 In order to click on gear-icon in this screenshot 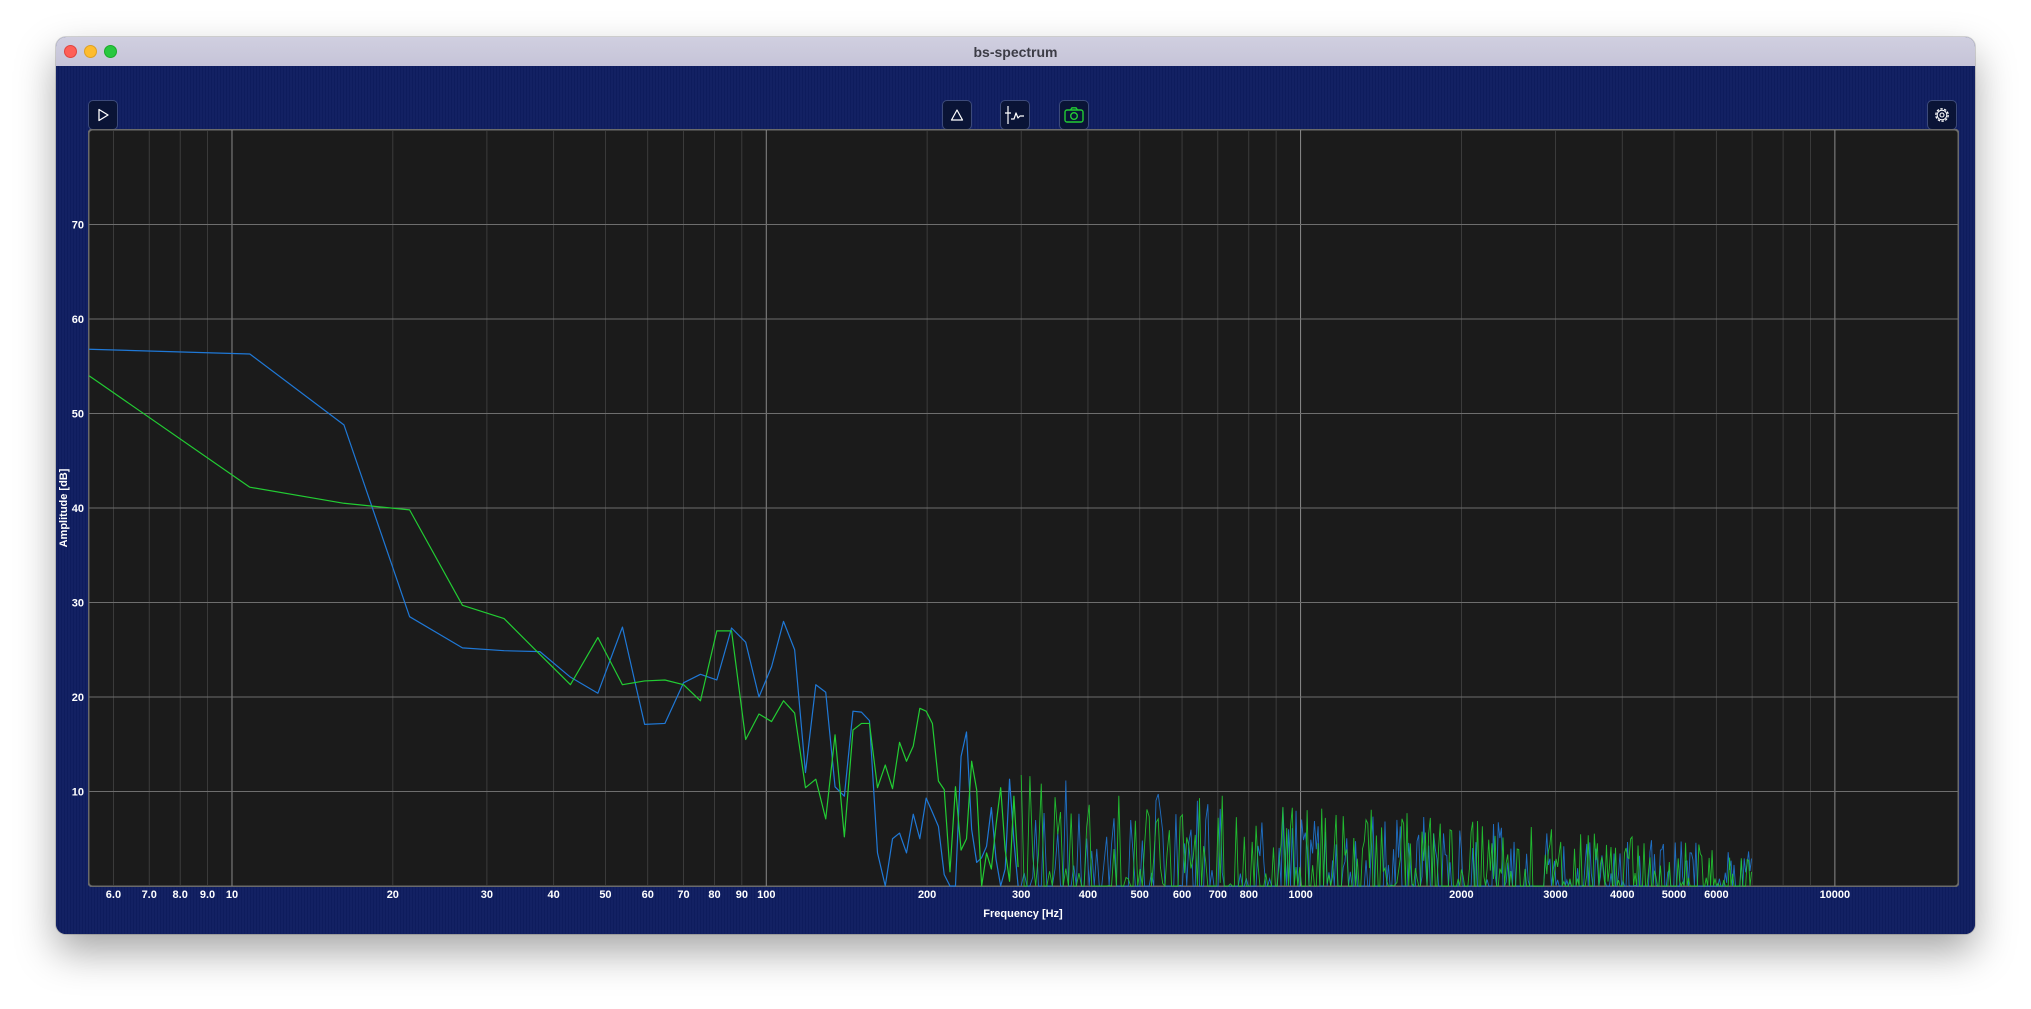, I will do `click(1942, 115)`.